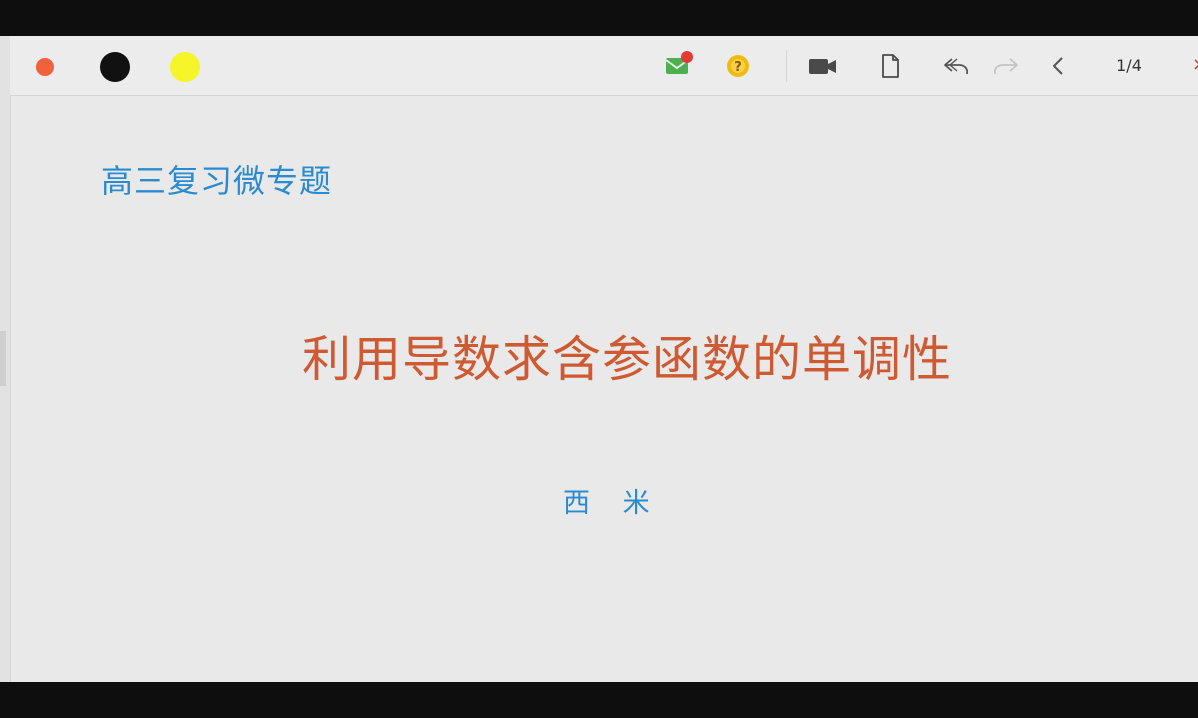  What do you see at coordinates (217, 181) in the screenshot?
I see `slide-subtitle: 高三复习微专题` at bounding box center [217, 181].